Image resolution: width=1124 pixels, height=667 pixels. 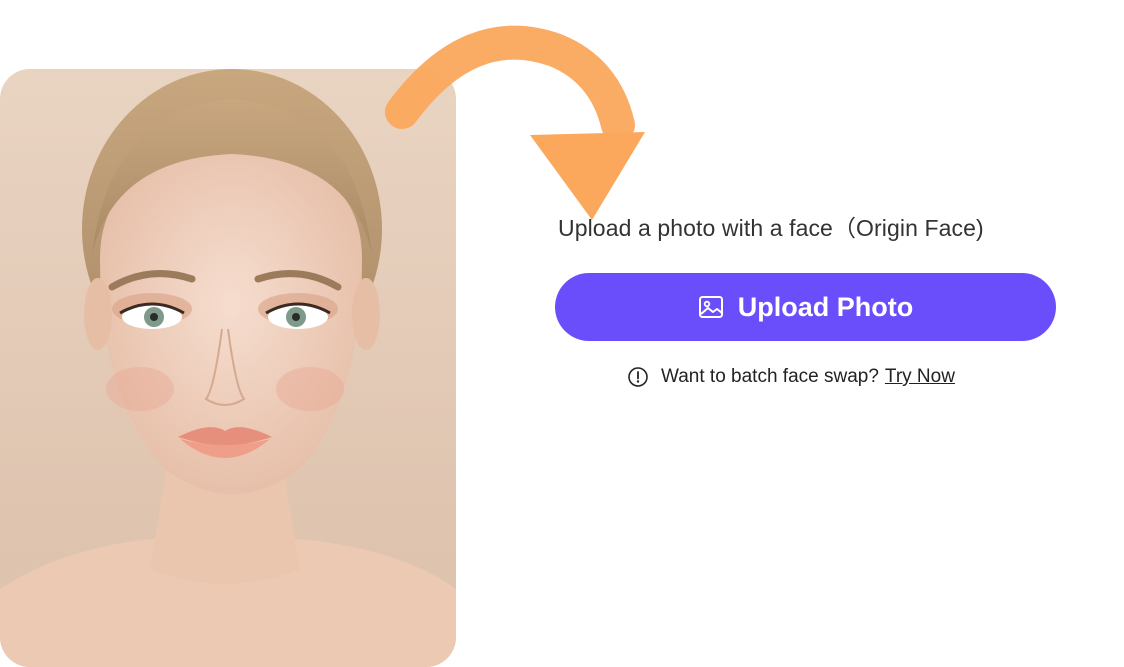 I want to click on upload-instruction-text: Upload a photo with a face（Origin Face), so click(x=771, y=228).